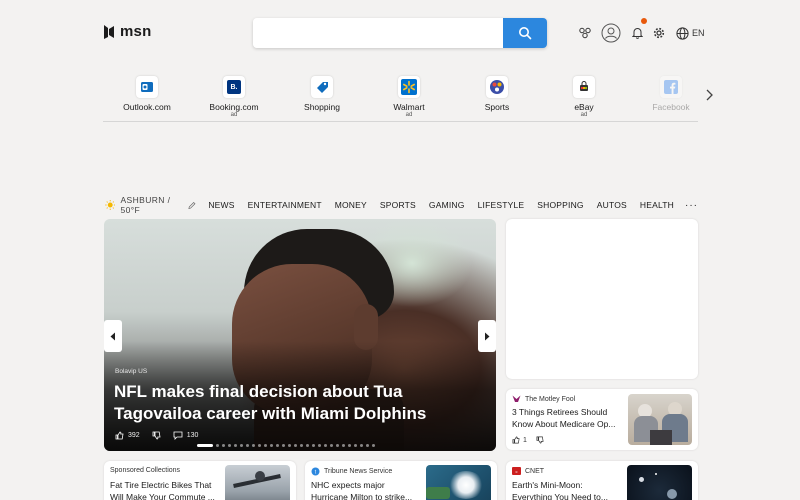 The height and width of the screenshot is (500, 800). What do you see at coordinates (602, 299) in the screenshot?
I see `ad-placeholder` at bounding box center [602, 299].